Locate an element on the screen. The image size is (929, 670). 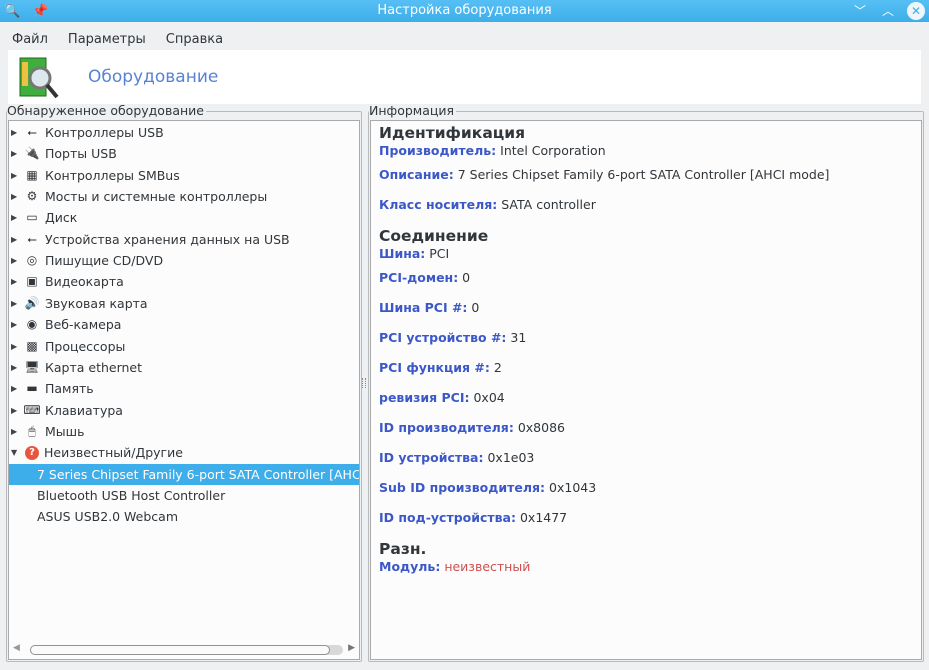
maximize-button: ︿ is located at coordinates (888, 11).